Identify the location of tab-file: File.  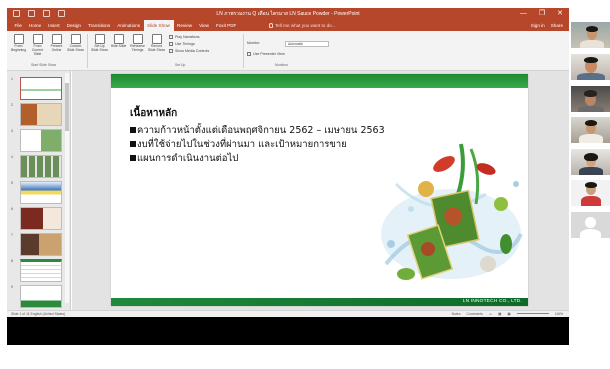
(18, 25).